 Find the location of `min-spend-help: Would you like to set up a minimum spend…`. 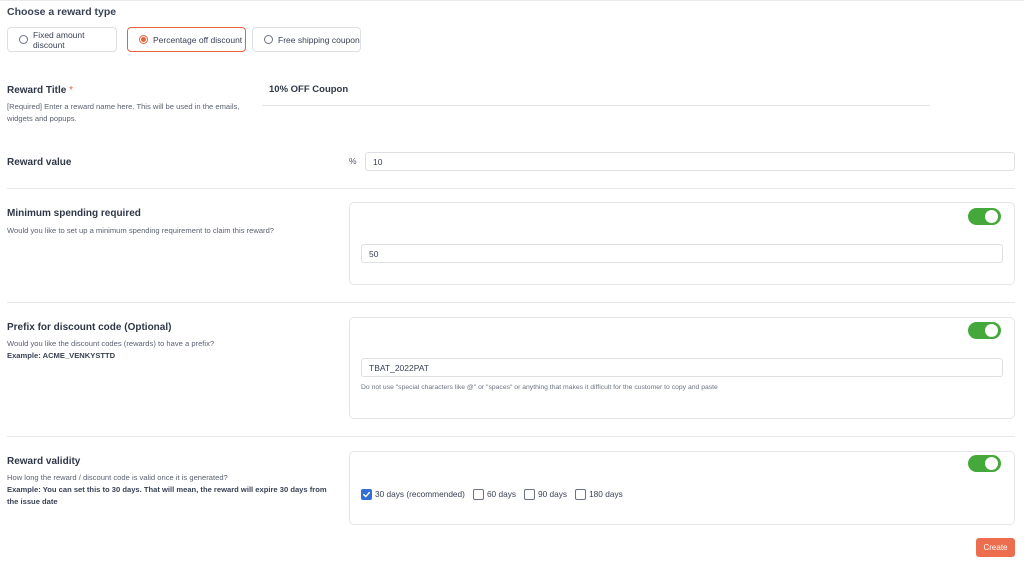

min-spend-help: Would you like to set up a minimum spend… is located at coordinates (141, 230).